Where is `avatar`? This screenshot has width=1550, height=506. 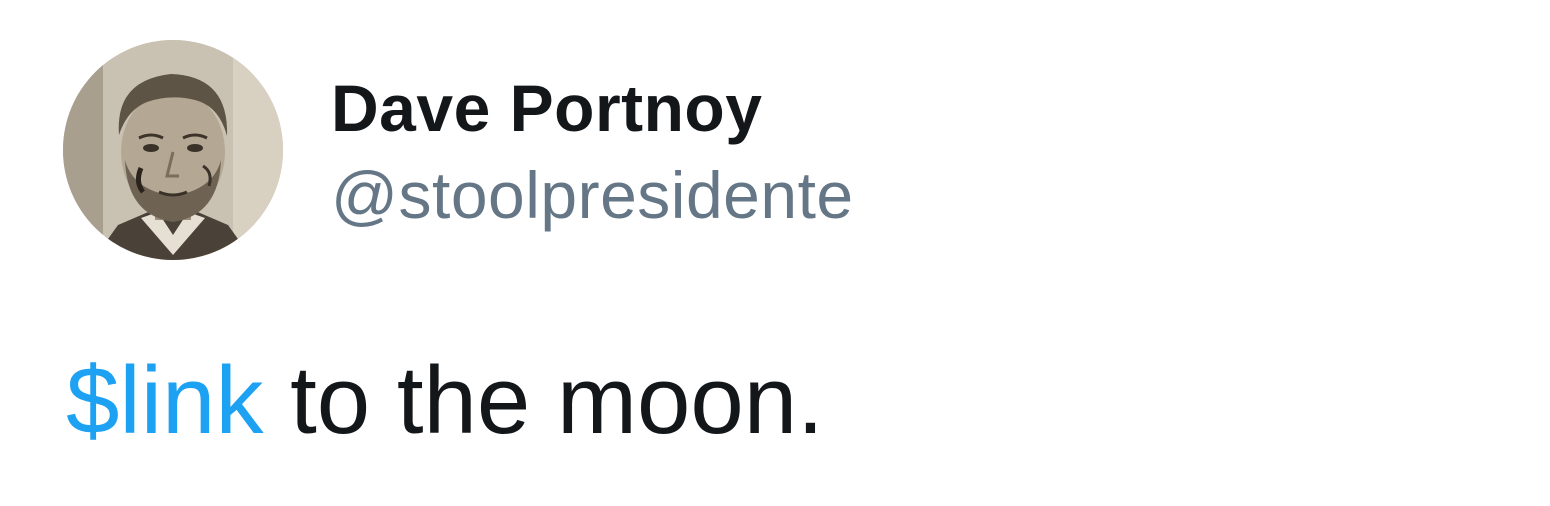
avatar is located at coordinates (173, 150).